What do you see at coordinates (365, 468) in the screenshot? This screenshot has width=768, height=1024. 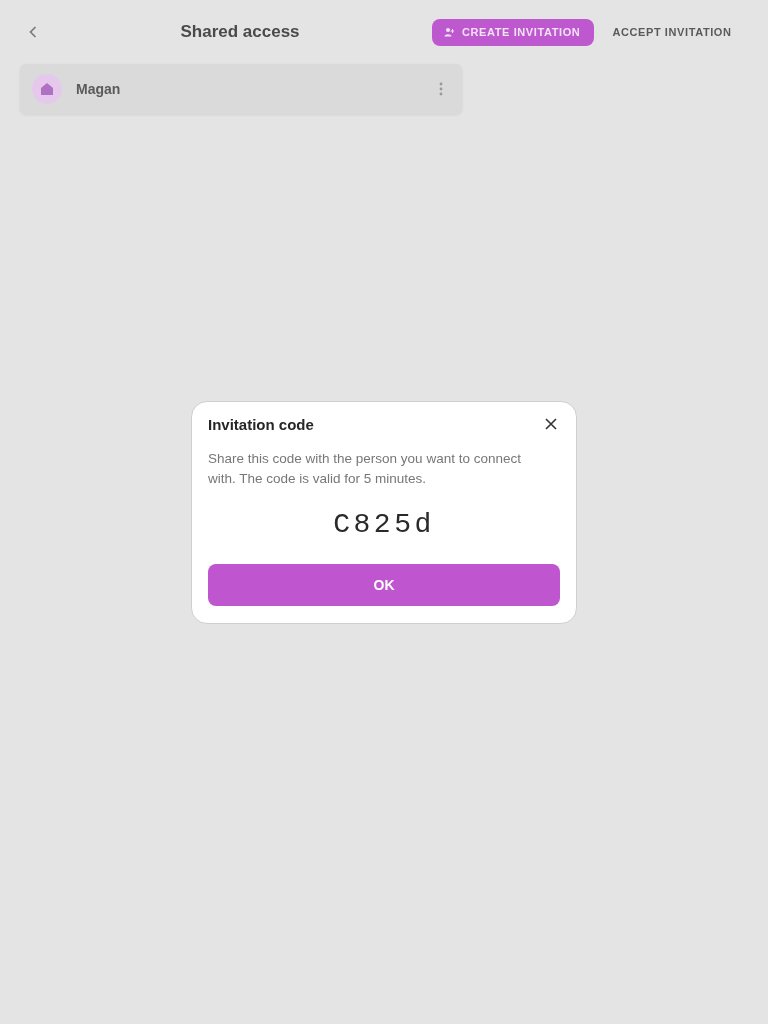 I see `dialog-message: Share this code with the person you want to connect with. The code is valid for 5 minutes.` at bounding box center [365, 468].